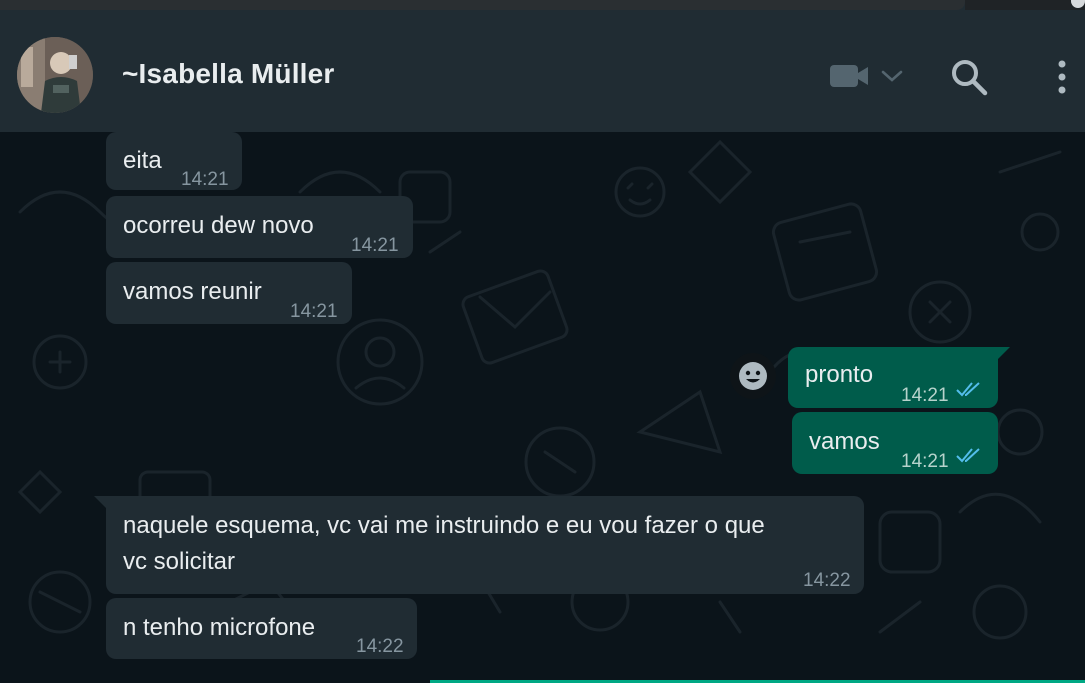 This screenshot has height=683, width=1085. Describe the element at coordinates (895, 443) in the screenshot. I see `outgoing-message: vamos 14:21` at that location.